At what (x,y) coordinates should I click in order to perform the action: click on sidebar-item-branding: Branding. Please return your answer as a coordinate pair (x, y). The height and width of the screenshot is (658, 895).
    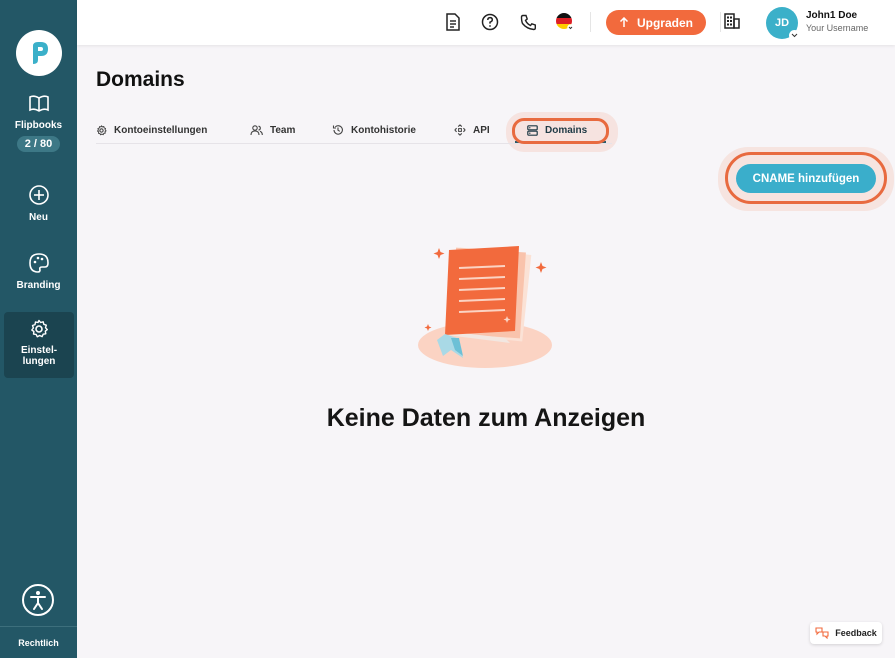
    Looking at the image, I should click on (38, 271).